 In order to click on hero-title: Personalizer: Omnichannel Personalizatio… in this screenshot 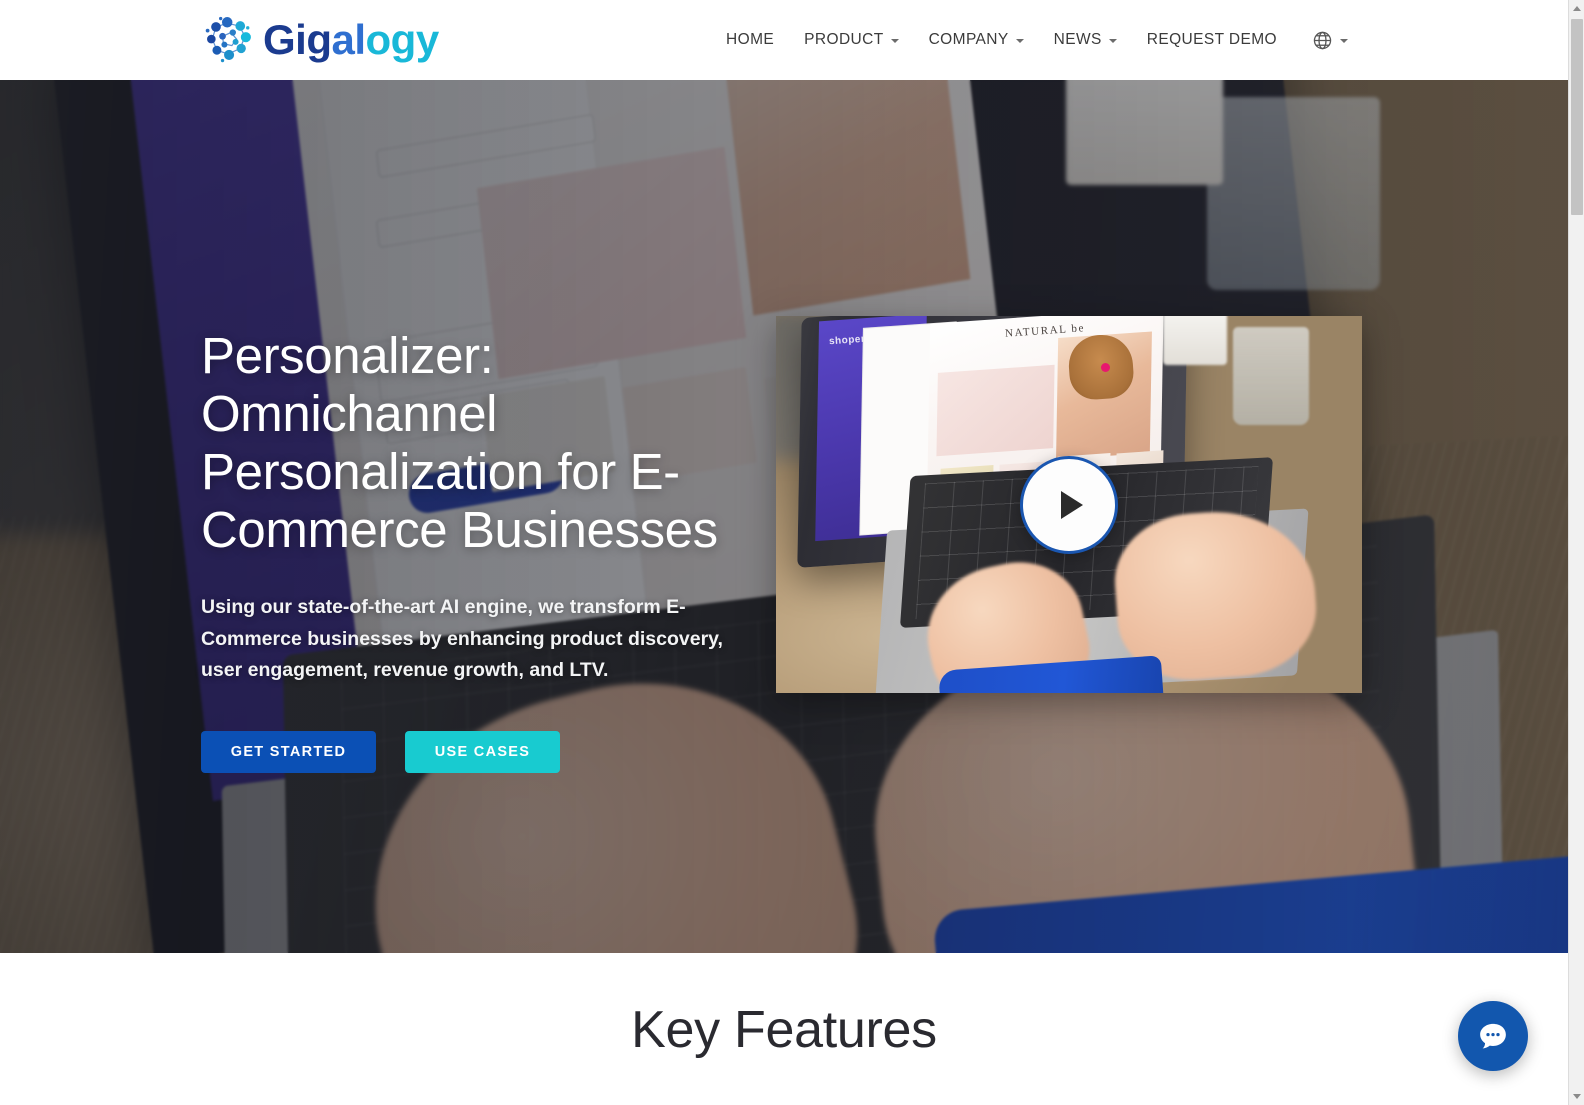, I will do `click(459, 442)`.